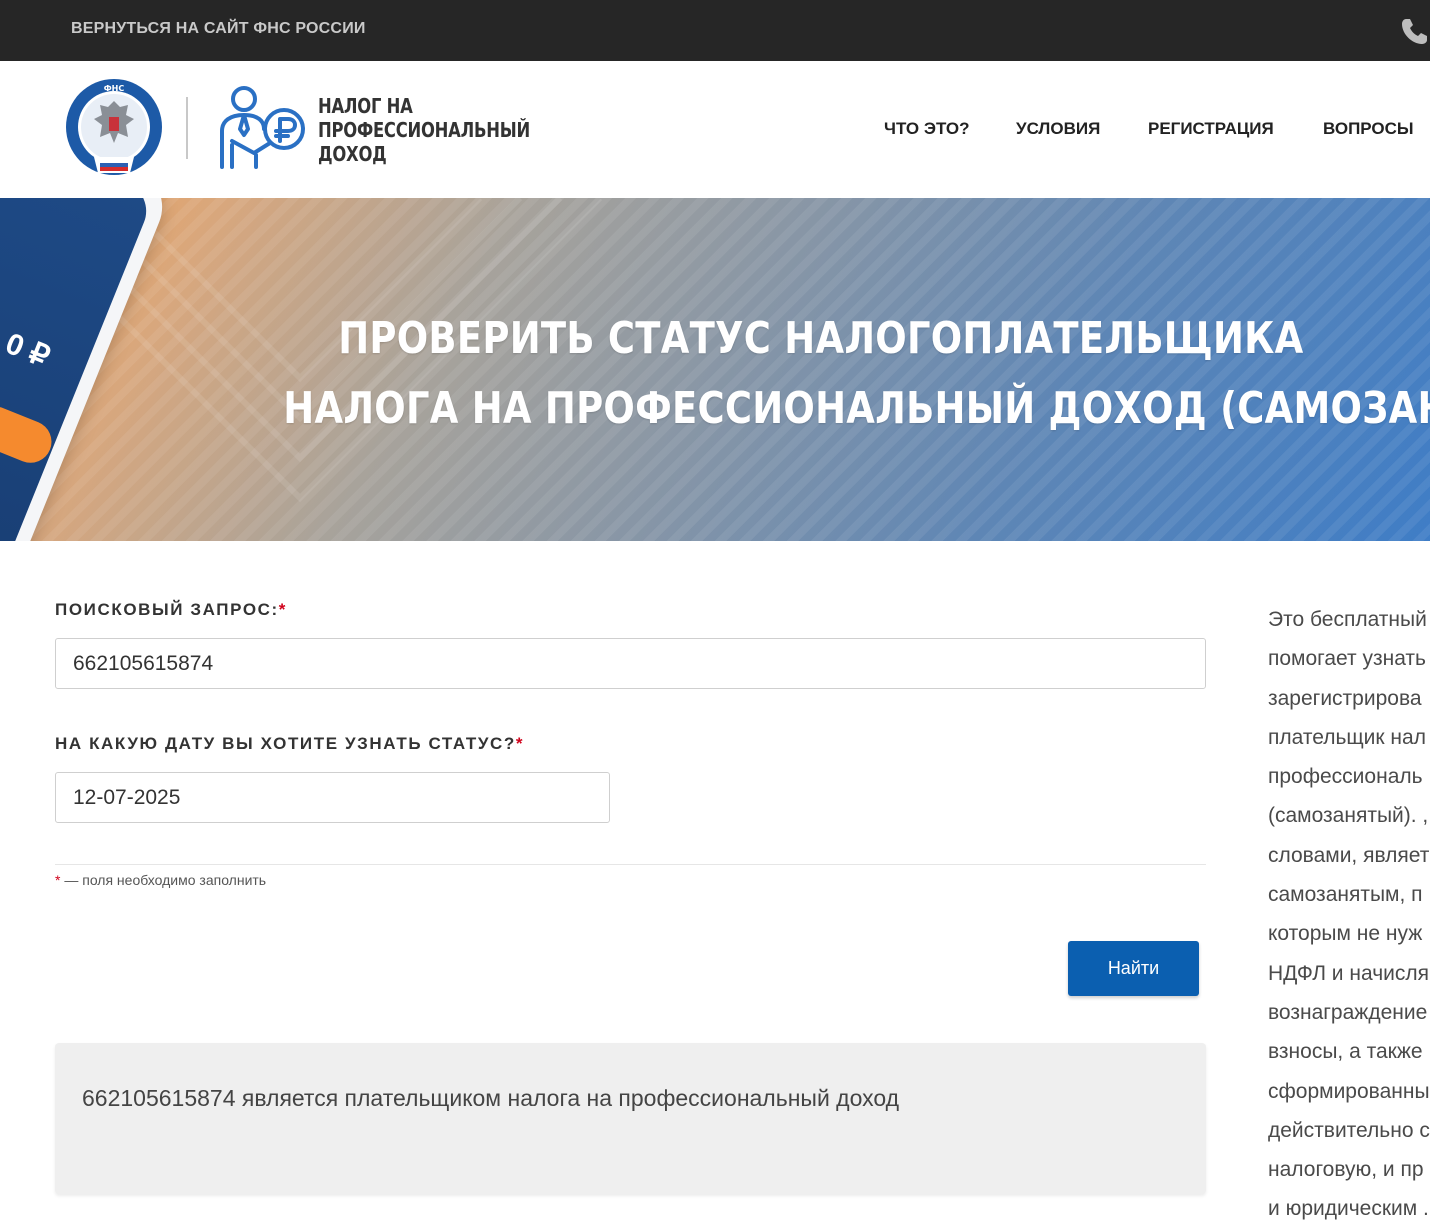 This screenshot has height=1230, width=1430. Describe the element at coordinates (927, 129) in the screenshot. I see `nav-item-what-is-it: ЧТО ЭТО?` at that location.